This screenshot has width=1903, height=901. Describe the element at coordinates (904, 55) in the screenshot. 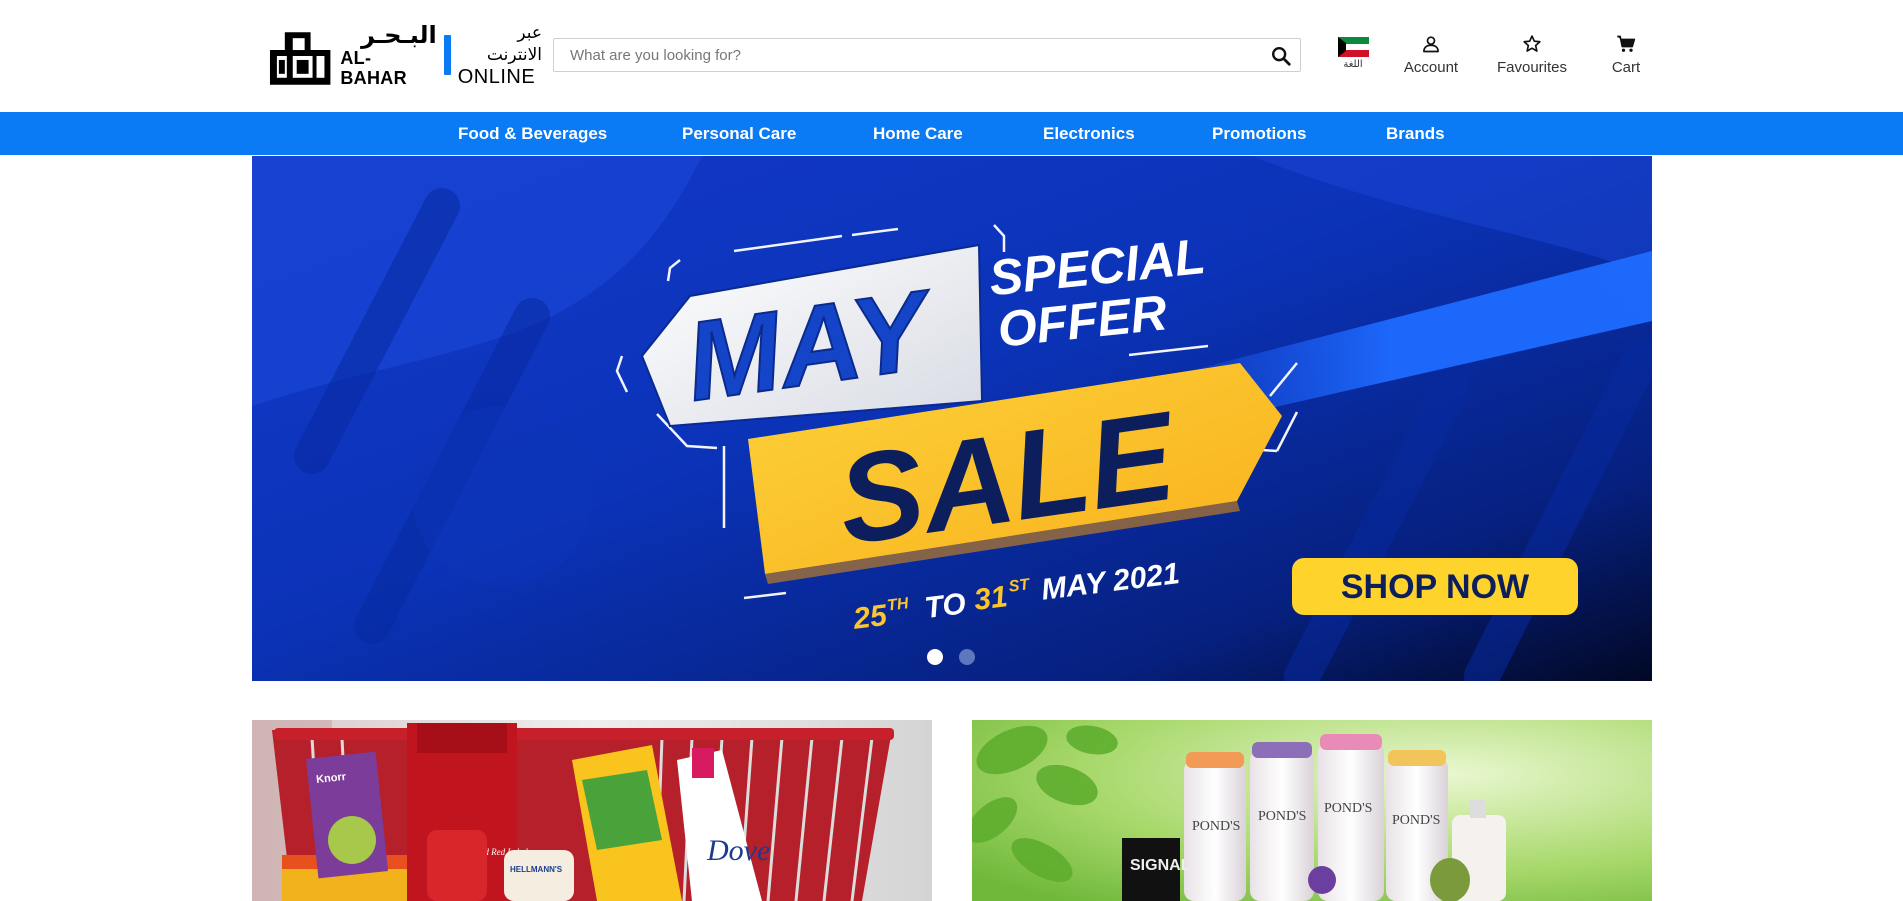

I see `search-input` at that location.